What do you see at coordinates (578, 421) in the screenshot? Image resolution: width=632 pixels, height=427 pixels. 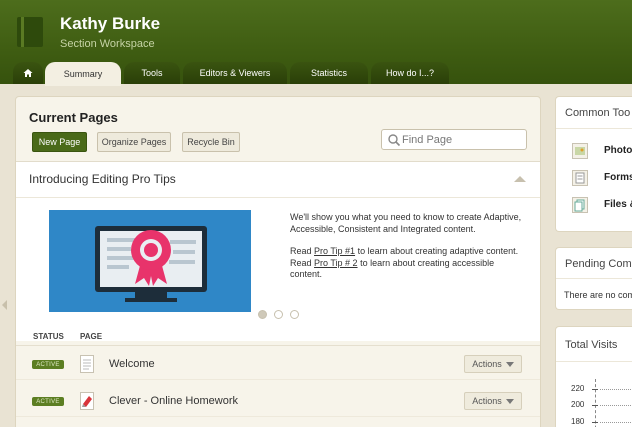 I see `axis-tick-label: 180` at bounding box center [578, 421].